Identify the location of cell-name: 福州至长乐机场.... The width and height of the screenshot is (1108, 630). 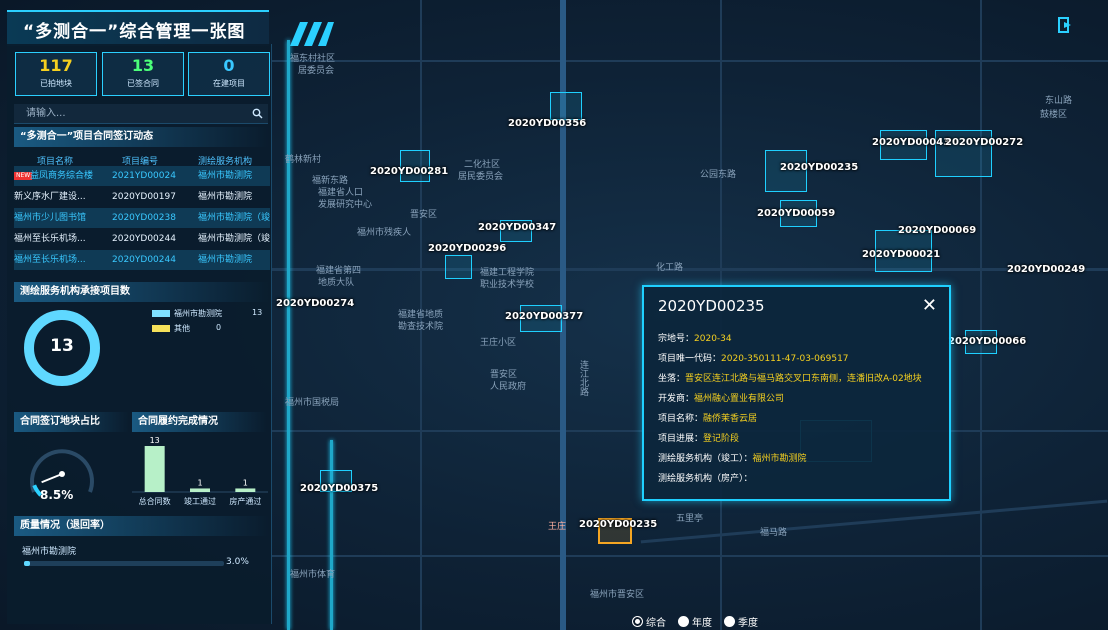
(50, 260).